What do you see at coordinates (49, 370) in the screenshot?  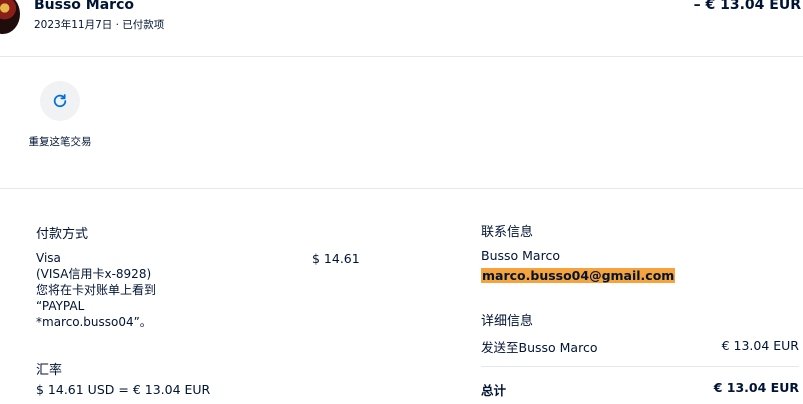 I see `exchange-rate-title: 汇率` at bounding box center [49, 370].